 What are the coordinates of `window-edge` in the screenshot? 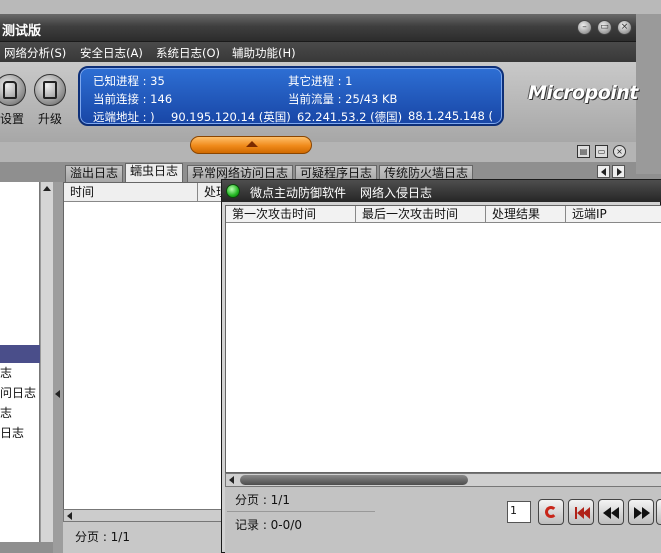 It's located at (648, 94).